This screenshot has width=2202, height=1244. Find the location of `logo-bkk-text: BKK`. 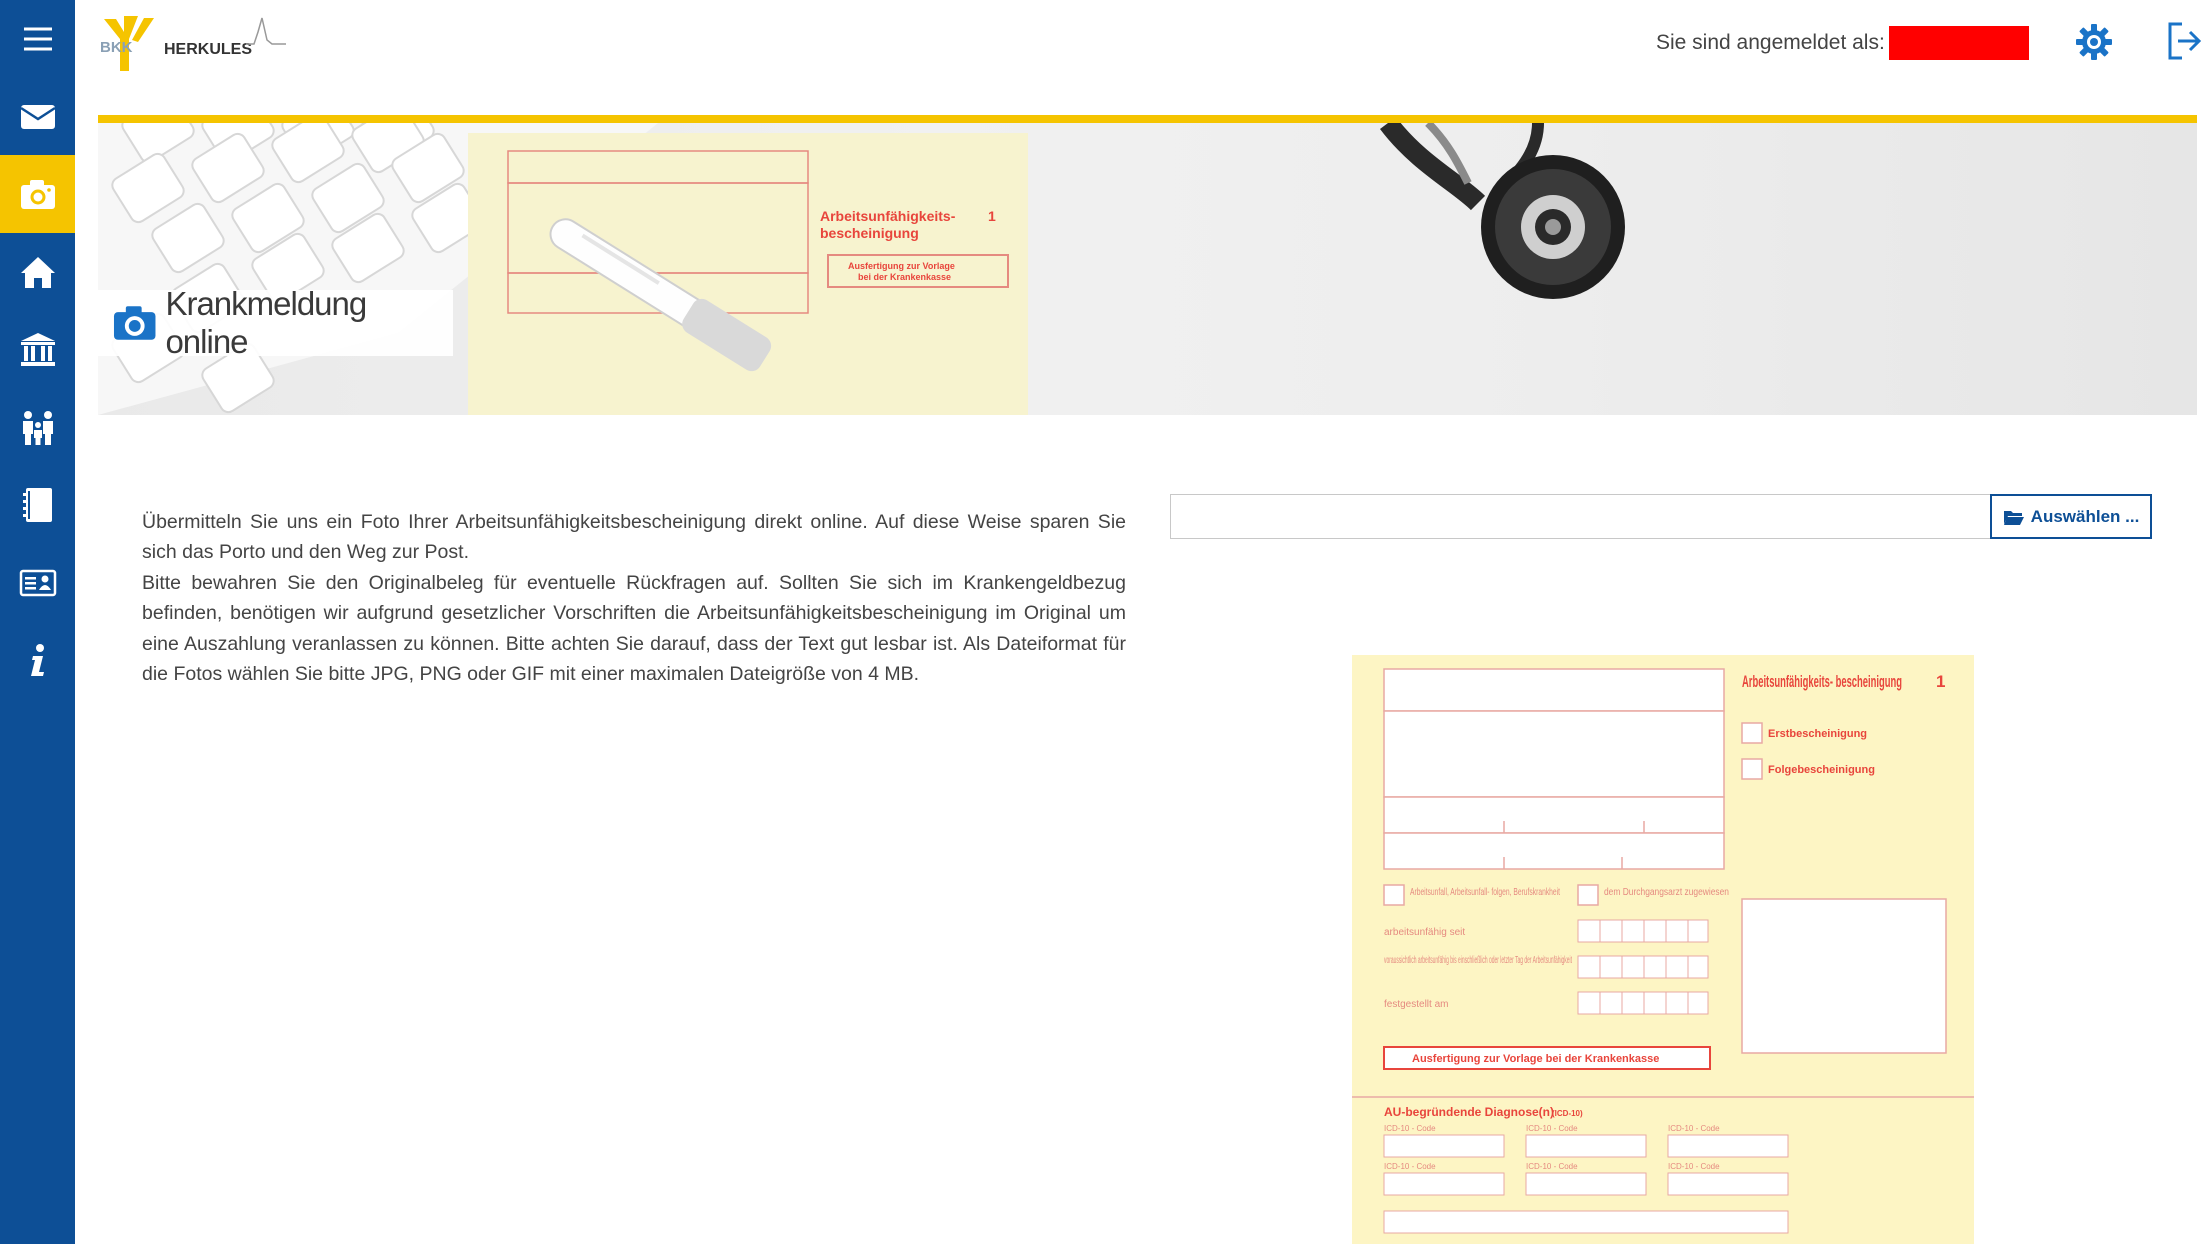

logo-bkk-text: BKK is located at coordinates (116, 47).